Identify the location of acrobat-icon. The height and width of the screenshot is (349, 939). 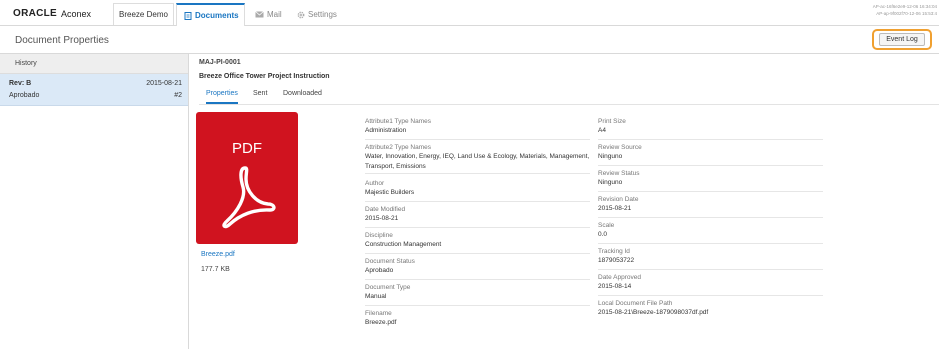
(249, 197).